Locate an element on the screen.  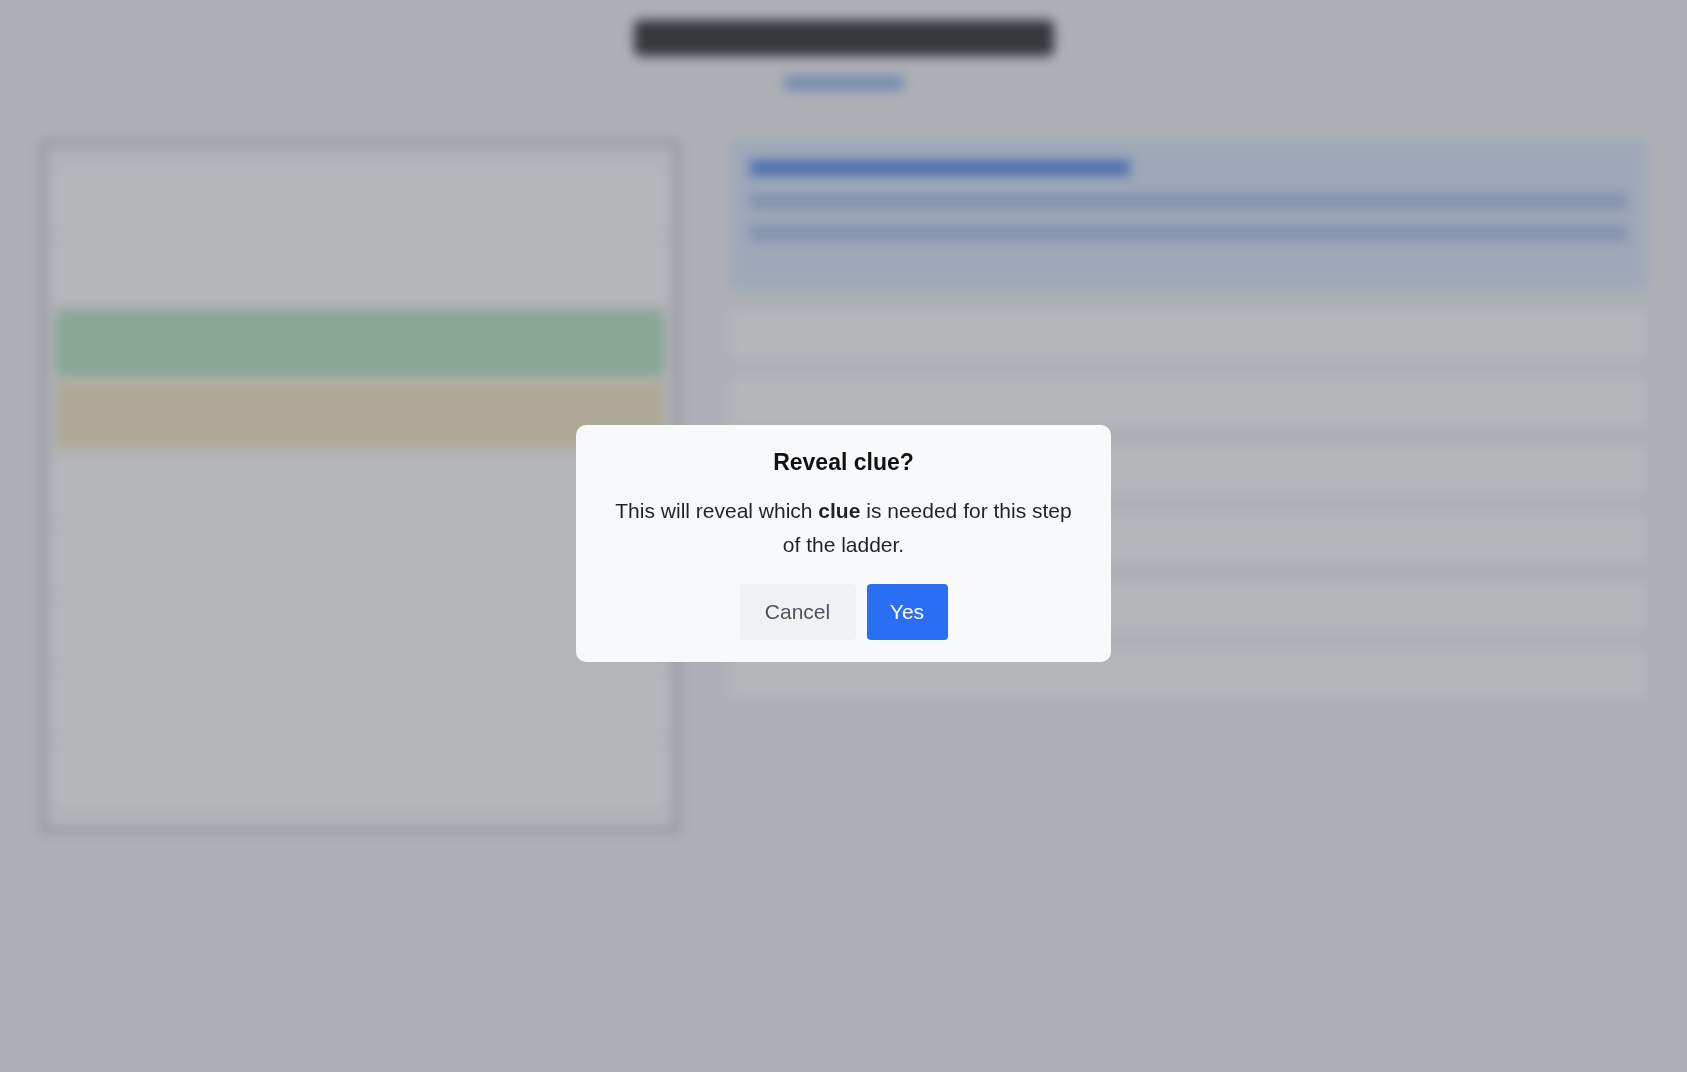
dialog-title: Reveal clue? is located at coordinates (843, 462).